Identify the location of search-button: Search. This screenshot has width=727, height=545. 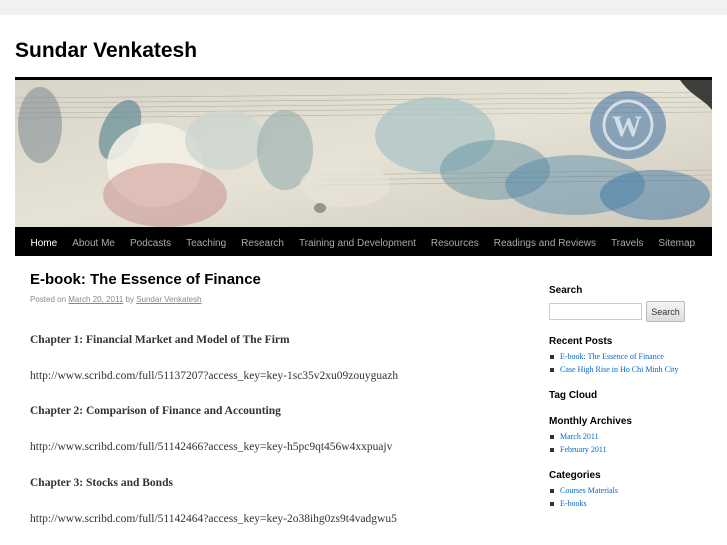
(665, 311).